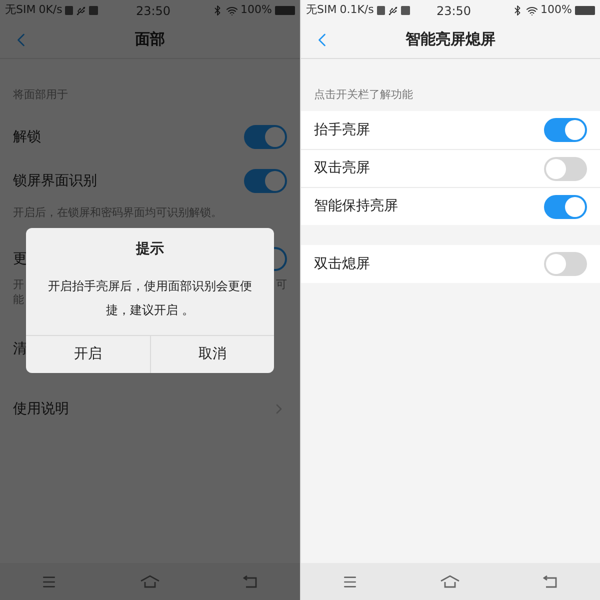 This screenshot has width=600, height=600. What do you see at coordinates (363, 94) in the screenshot?
I see `section-label: 点击开关栏了解功能` at bounding box center [363, 94].